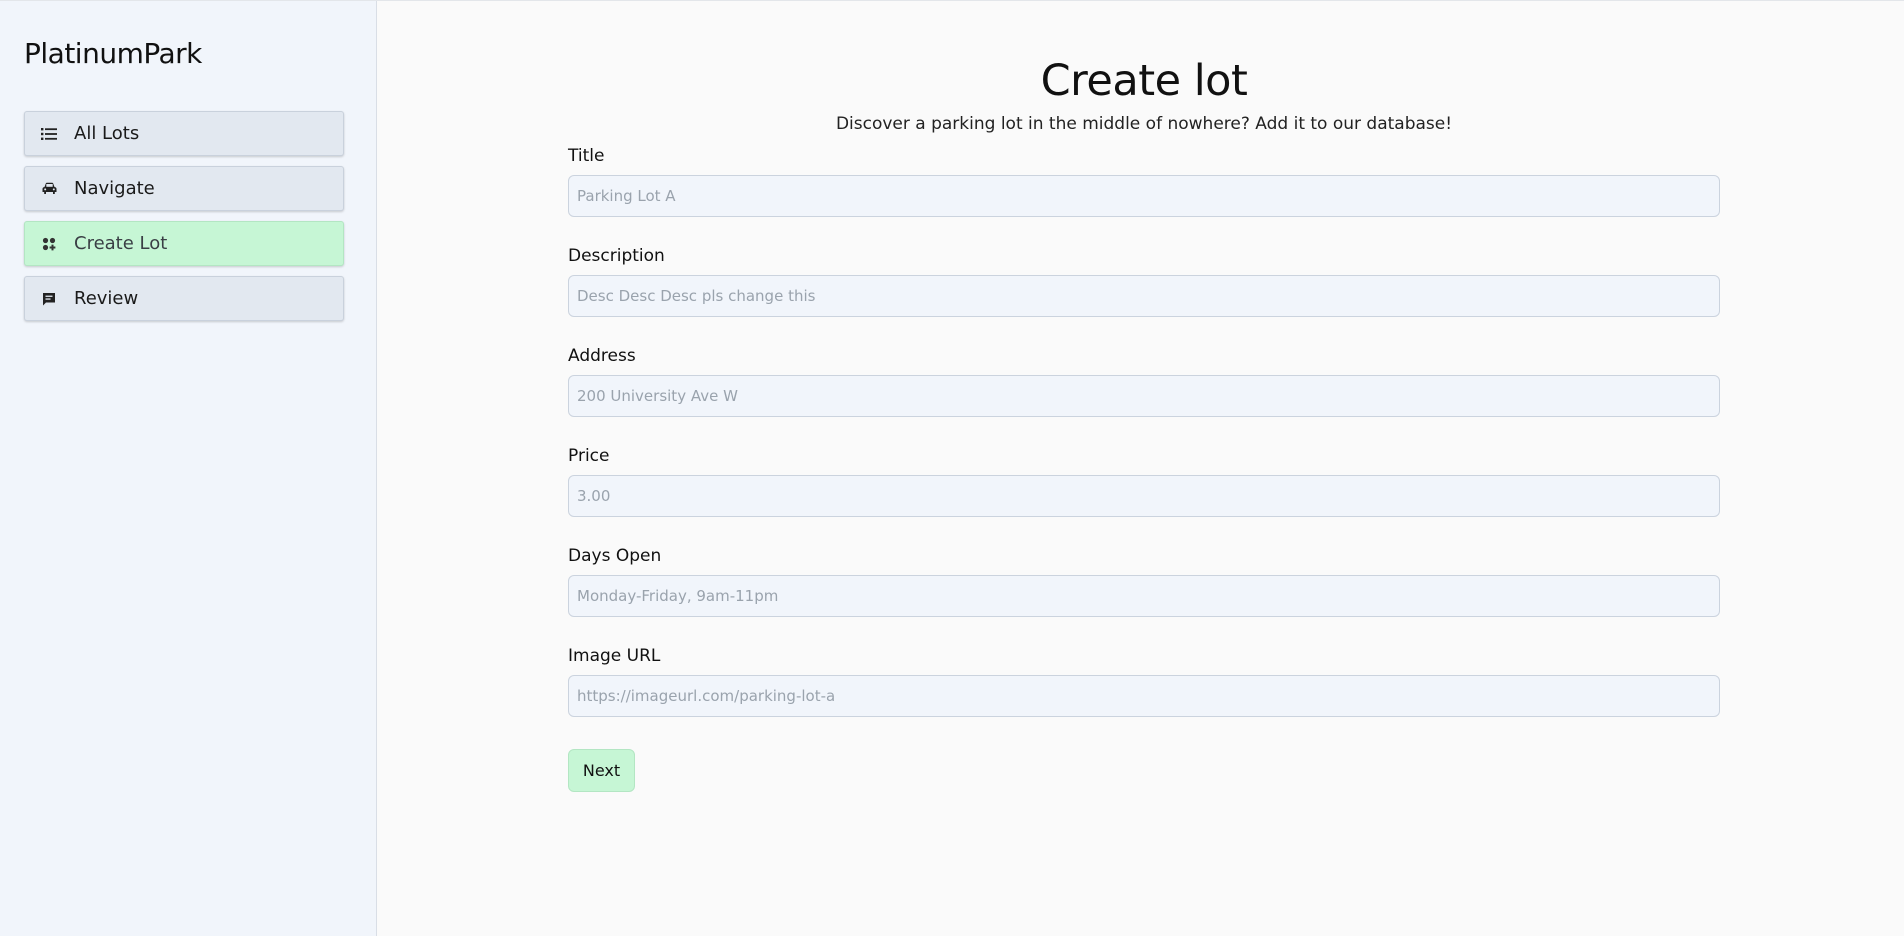 The height and width of the screenshot is (936, 1904). I want to click on field-days-open: Days Open, so click(1144, 581).